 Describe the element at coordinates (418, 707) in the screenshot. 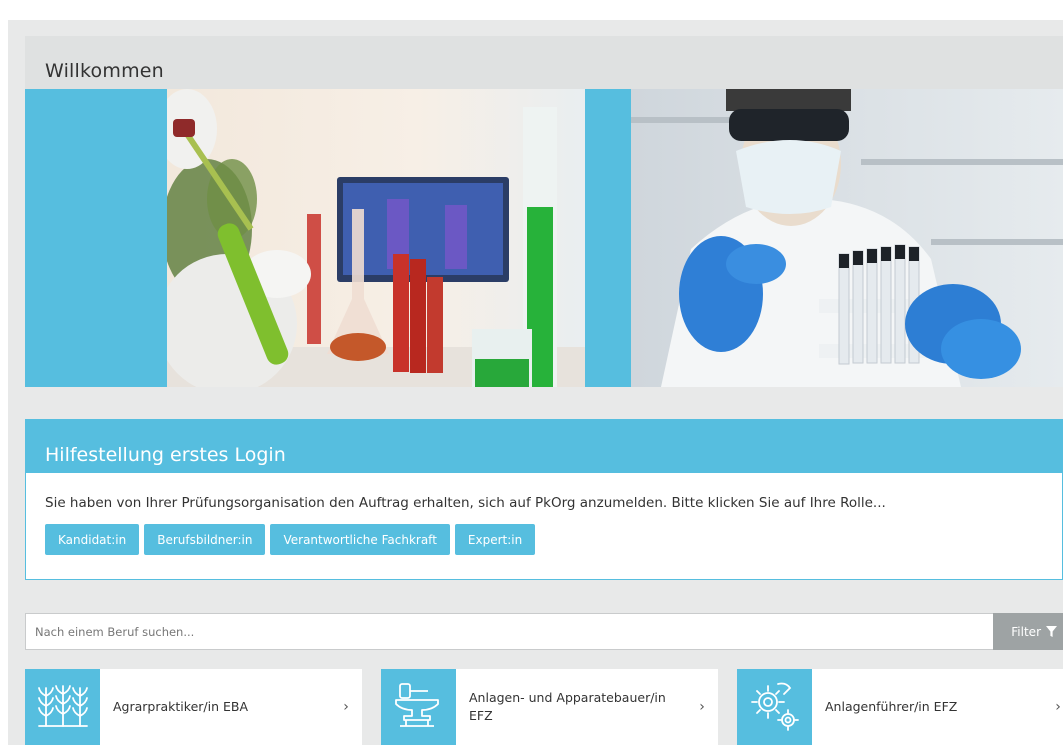

I see `anvil-icon` at that location.